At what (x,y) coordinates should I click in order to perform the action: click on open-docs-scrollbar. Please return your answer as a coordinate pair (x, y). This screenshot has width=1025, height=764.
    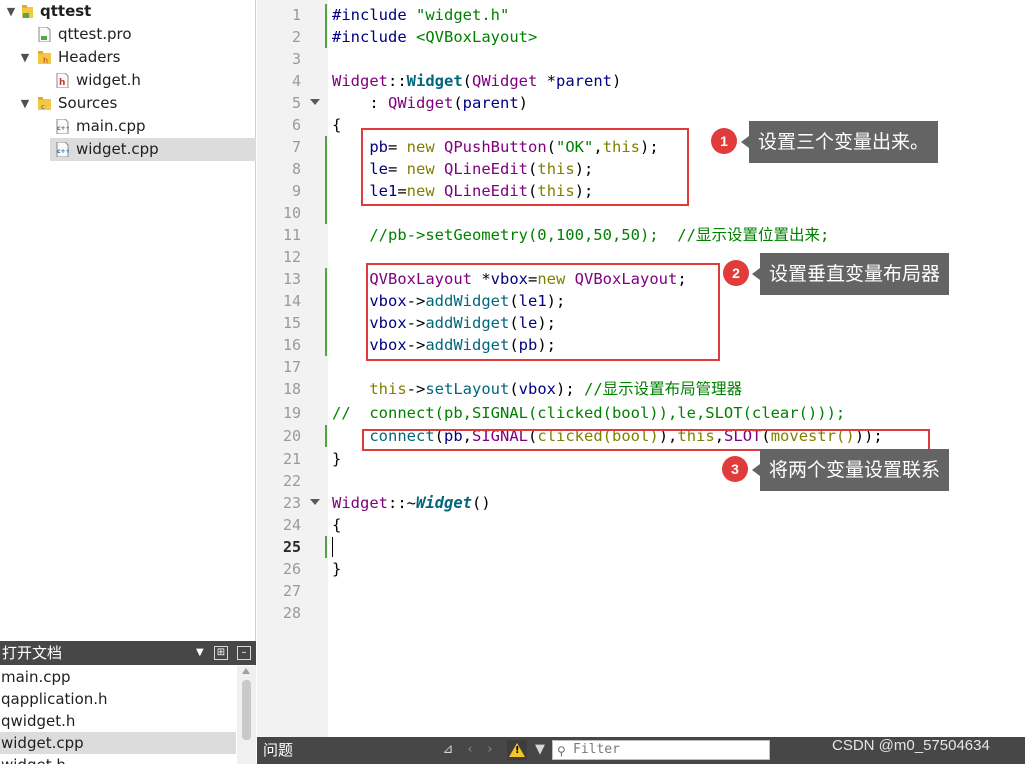
    Looking at the image, I should click on (246, 715).